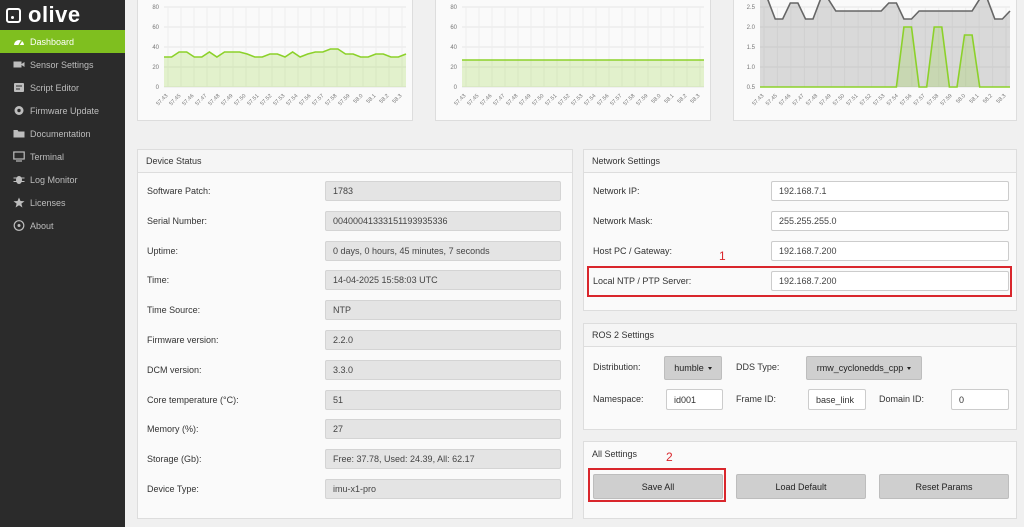 The width and height of the screenshot is (1024, 527). Describe the element at coordinates (179, 191) in the screenshot. I see `device-status-label: Software Patch:` at that location.